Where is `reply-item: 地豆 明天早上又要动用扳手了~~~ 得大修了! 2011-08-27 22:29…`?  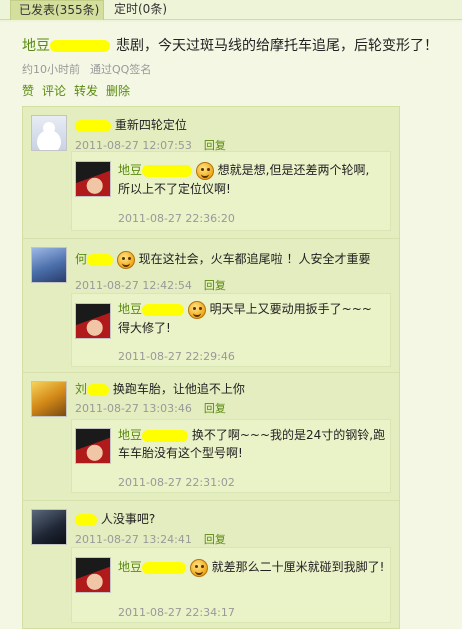 reply-item: 地豆 明天早上又要动用扳手了~~~ 得大修了! 2011-08-27 22:29… is located at coordinates (231, 330).